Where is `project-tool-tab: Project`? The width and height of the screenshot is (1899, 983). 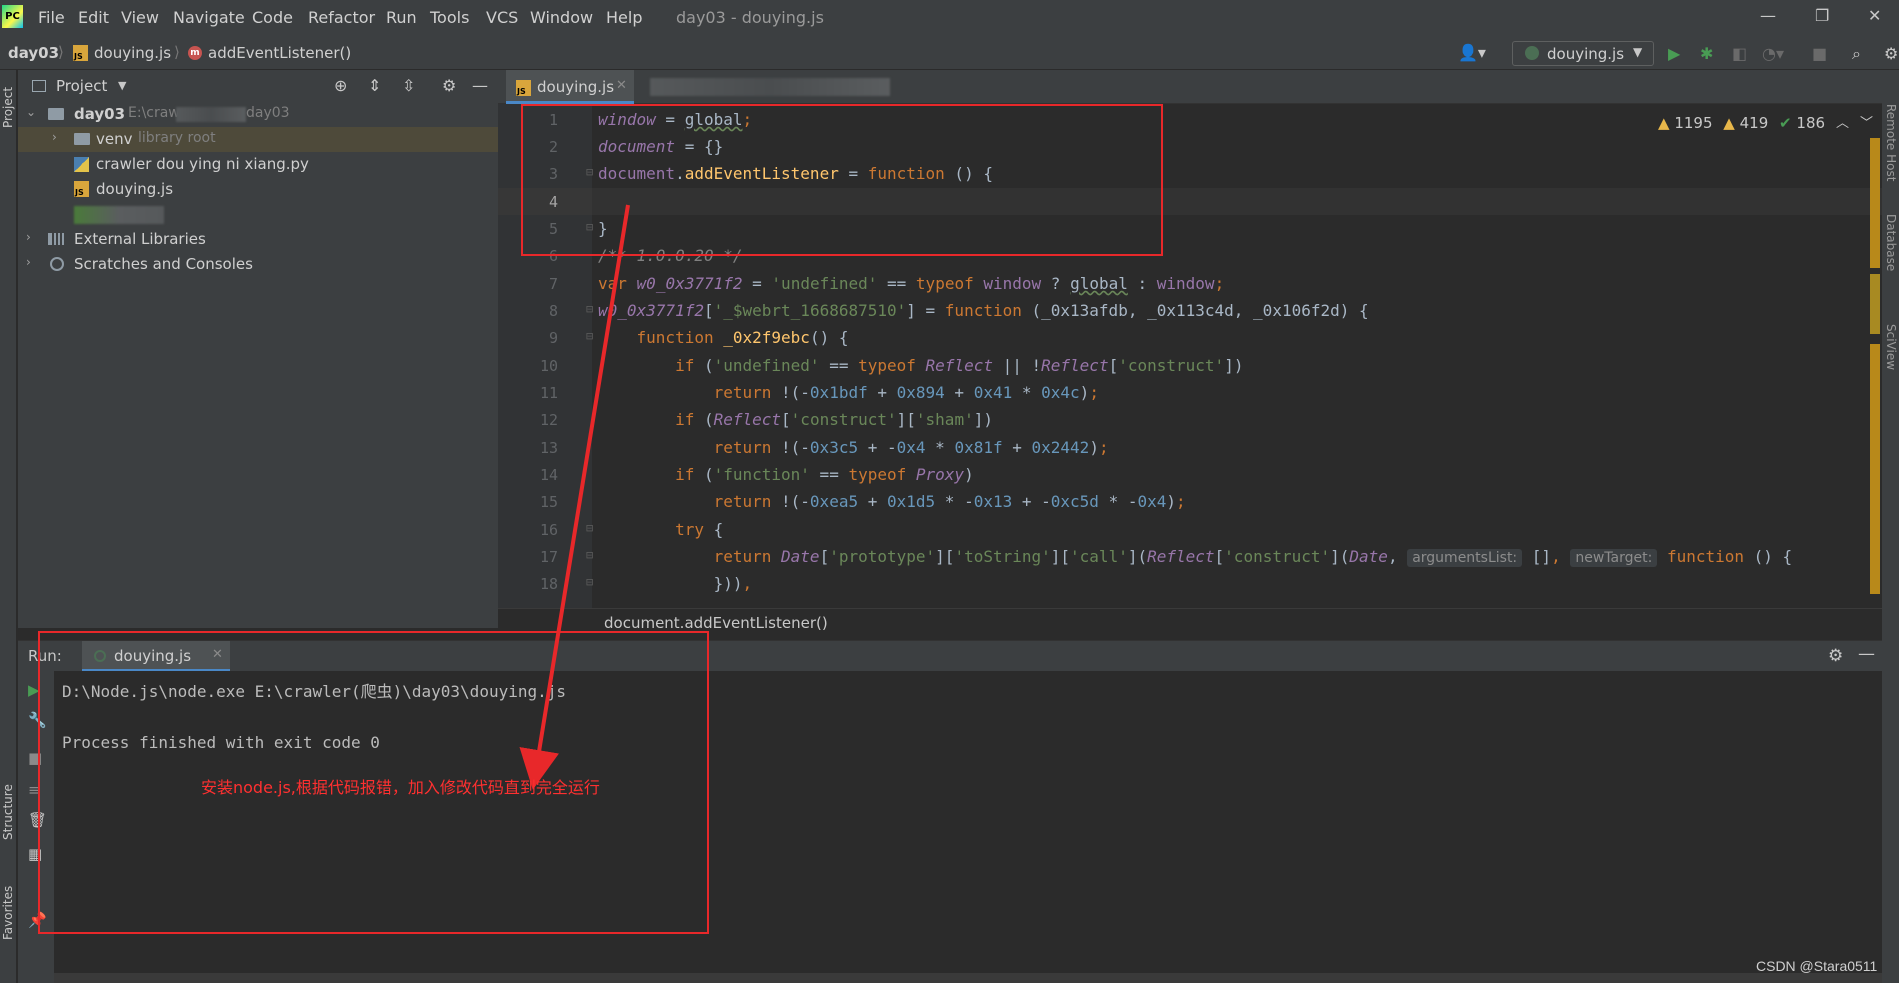 project-tool-tab: Project is located at coordinates (8, 107).